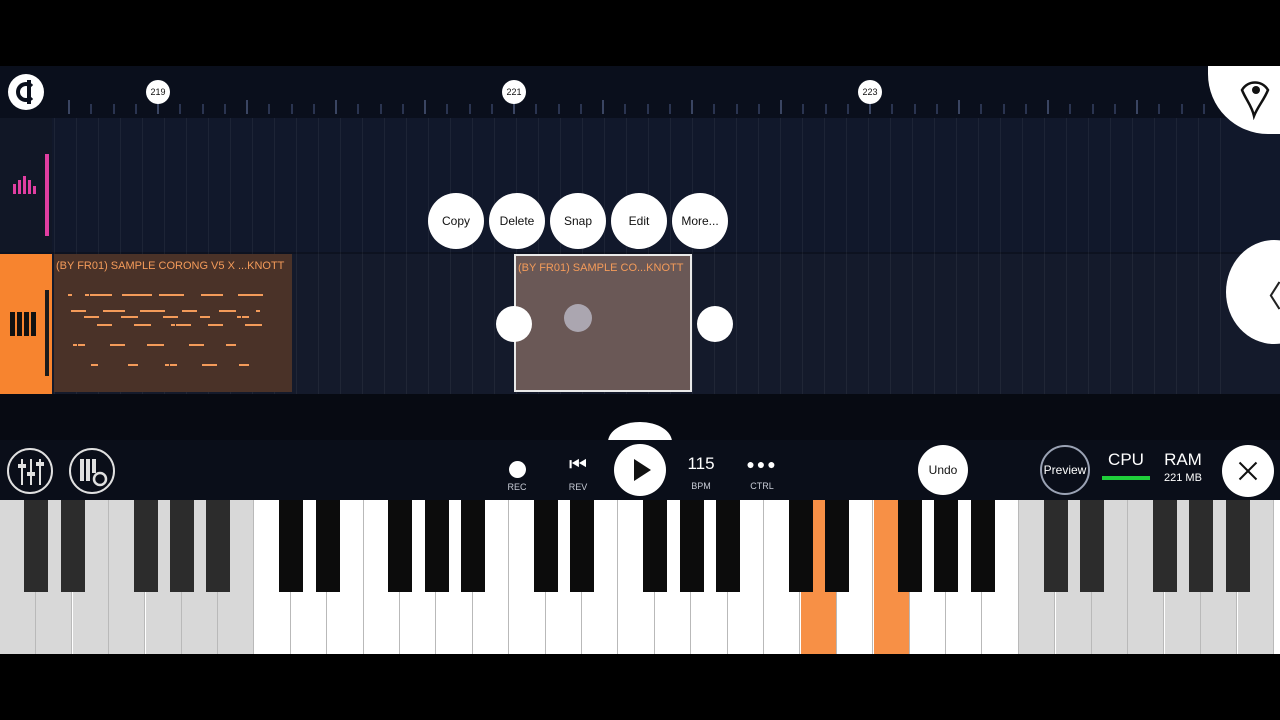  What do you see at coordinates (578, 221) in the screenshot?
I see `snap-button: Snap` at bounding box center [578, 221].